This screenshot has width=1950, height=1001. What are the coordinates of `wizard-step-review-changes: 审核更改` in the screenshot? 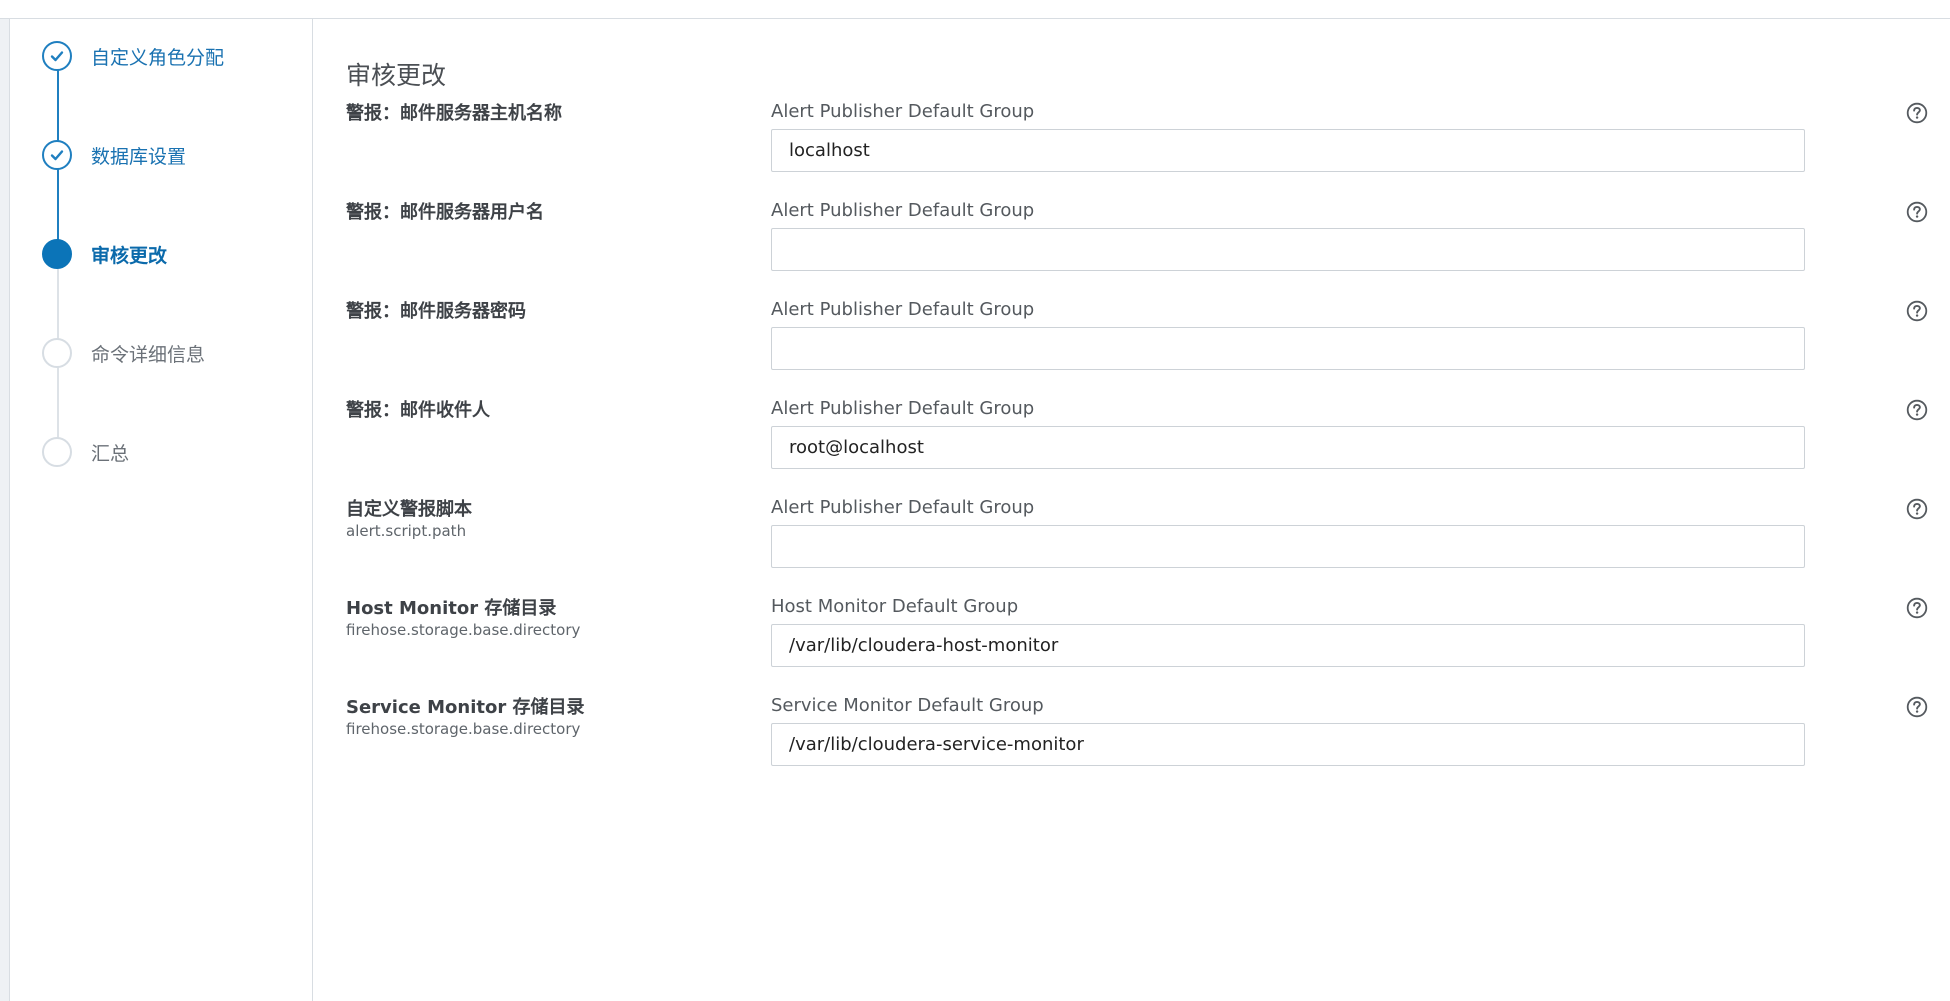 It's located at (104, 254).